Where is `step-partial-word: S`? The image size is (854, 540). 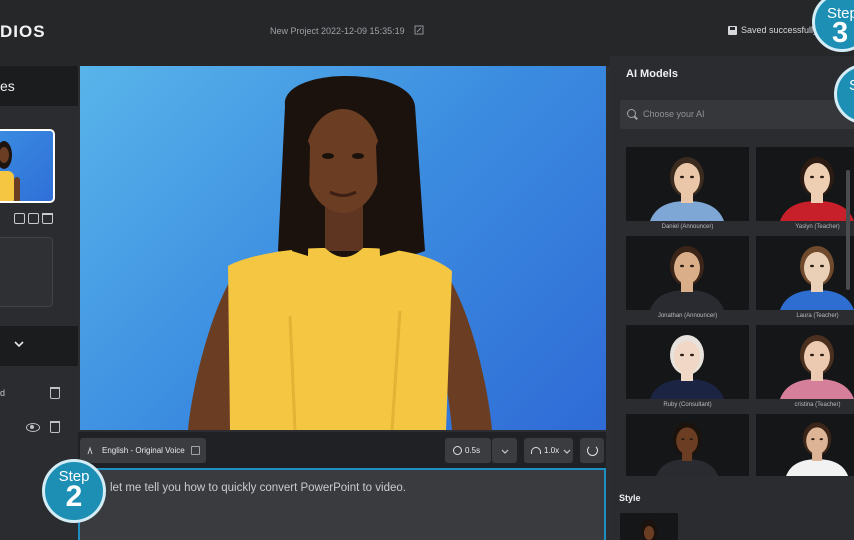 step-partial-word: S is located at coordinates (851, 85).